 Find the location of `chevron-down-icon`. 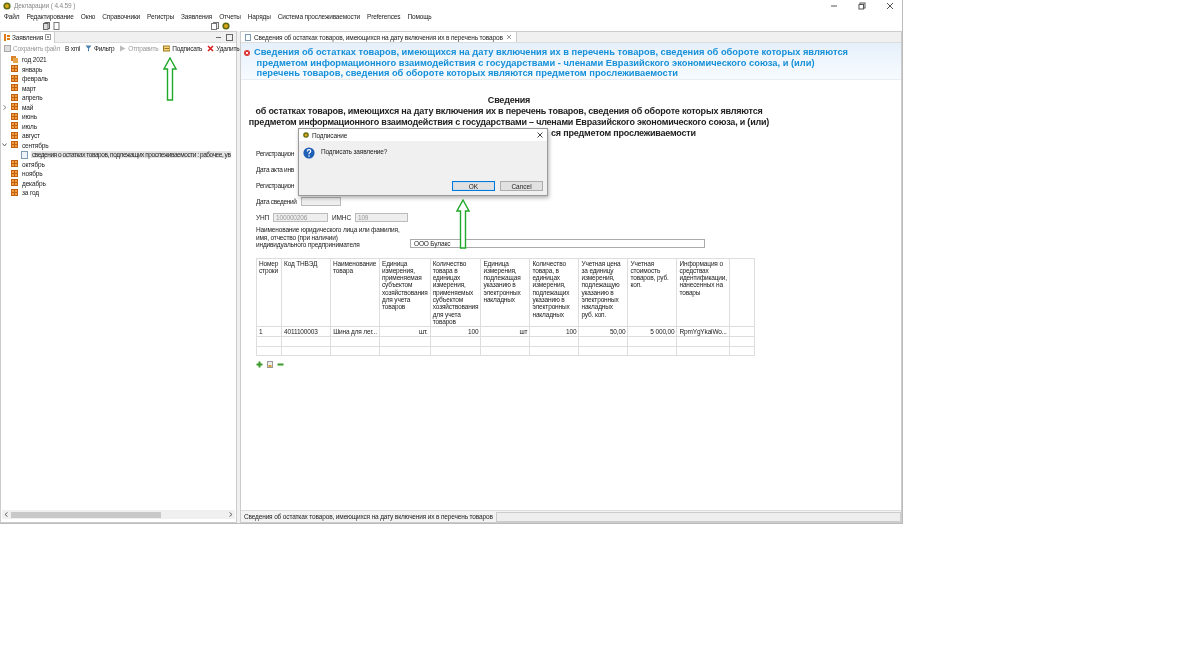

chevron-down-icon is located at coordinates (4, 145).